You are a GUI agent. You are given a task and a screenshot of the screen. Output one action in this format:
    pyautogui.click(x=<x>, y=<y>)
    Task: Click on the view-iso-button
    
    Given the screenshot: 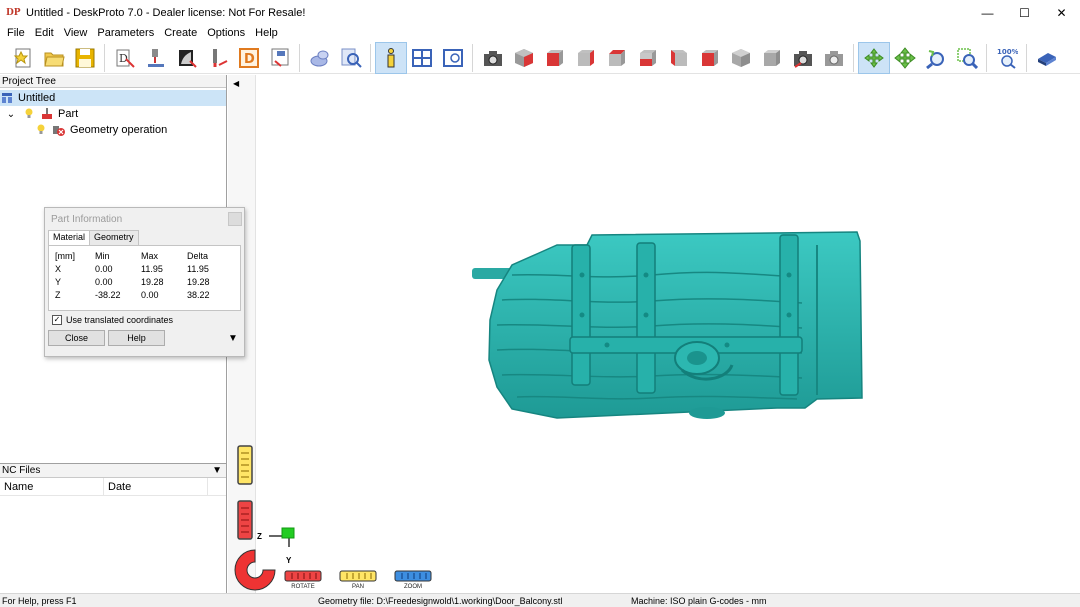 What is the action you would take?
    pyautogui.click(x=524, y=58)
    